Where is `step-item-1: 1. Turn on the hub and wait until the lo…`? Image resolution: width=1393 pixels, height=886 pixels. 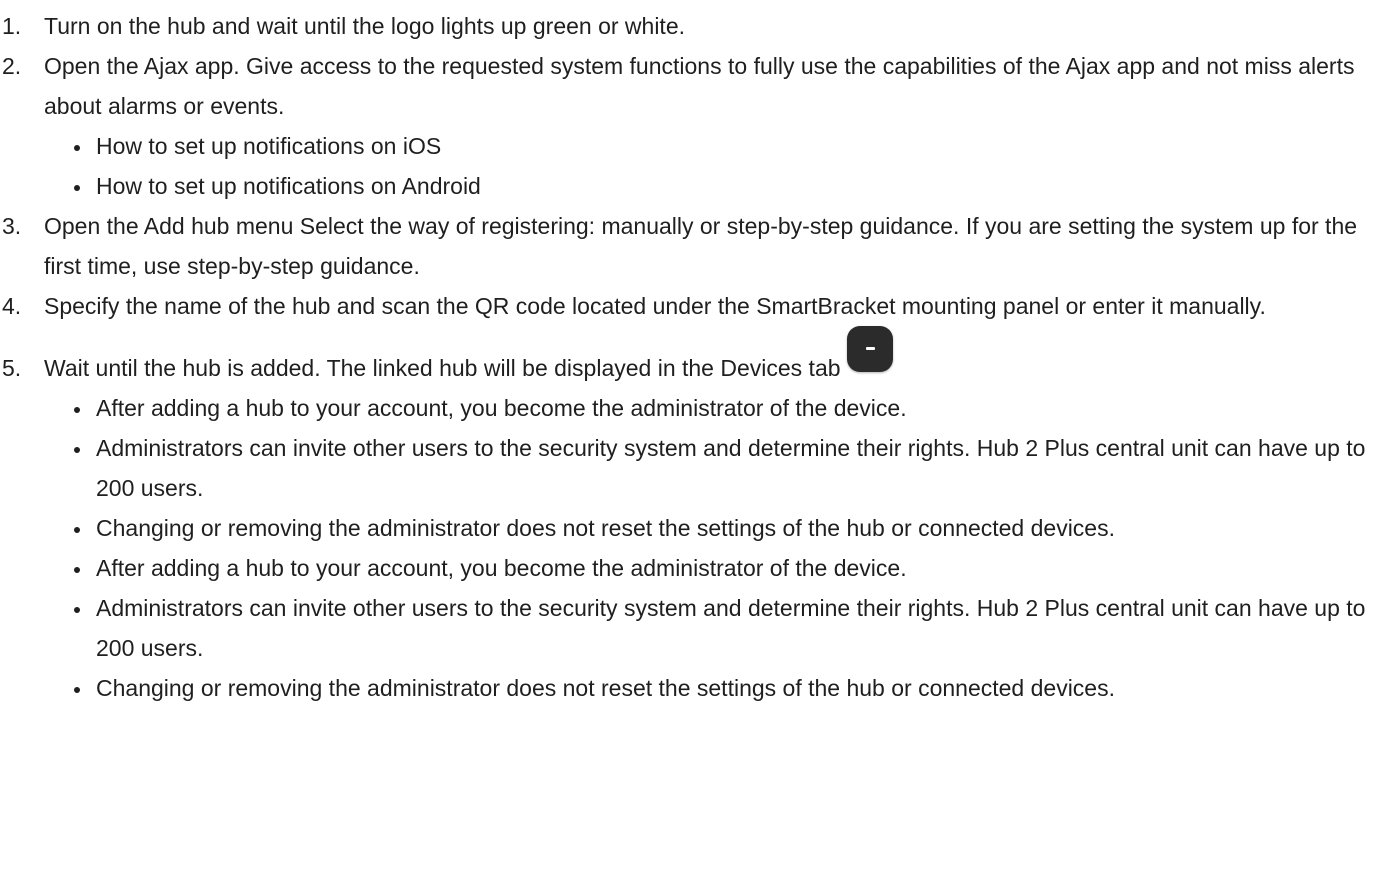
step-item-1: 1. Turn on the hub and wait until the lo… is located at coordinates (696, 26).